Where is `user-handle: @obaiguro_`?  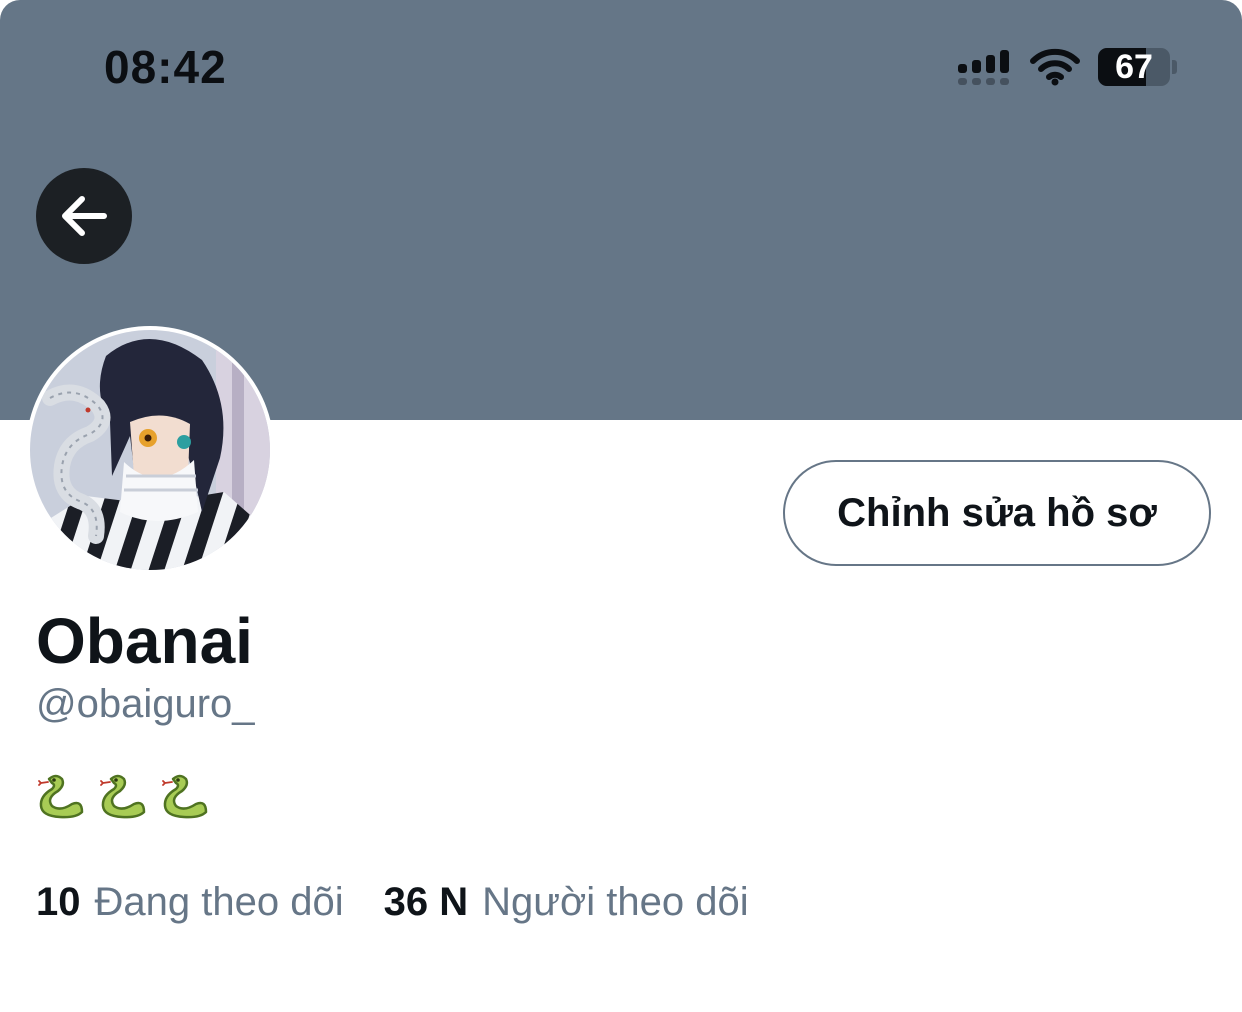
user-handle: @obaiguro_ is located at coordinates (145, 704).